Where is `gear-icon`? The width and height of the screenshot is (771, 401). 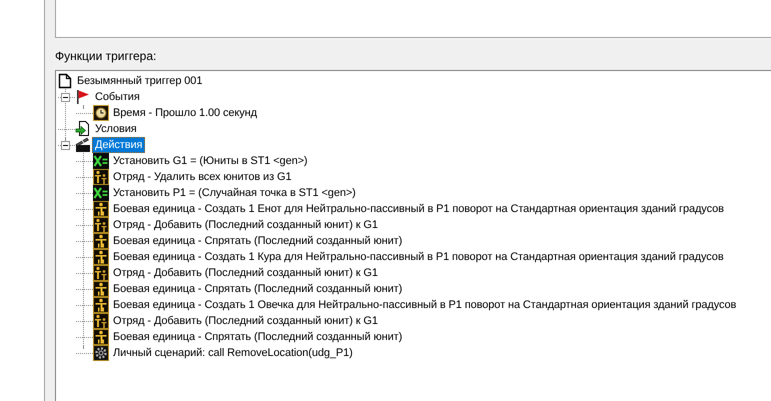 gear-icon is located at coordinates (101, 353).